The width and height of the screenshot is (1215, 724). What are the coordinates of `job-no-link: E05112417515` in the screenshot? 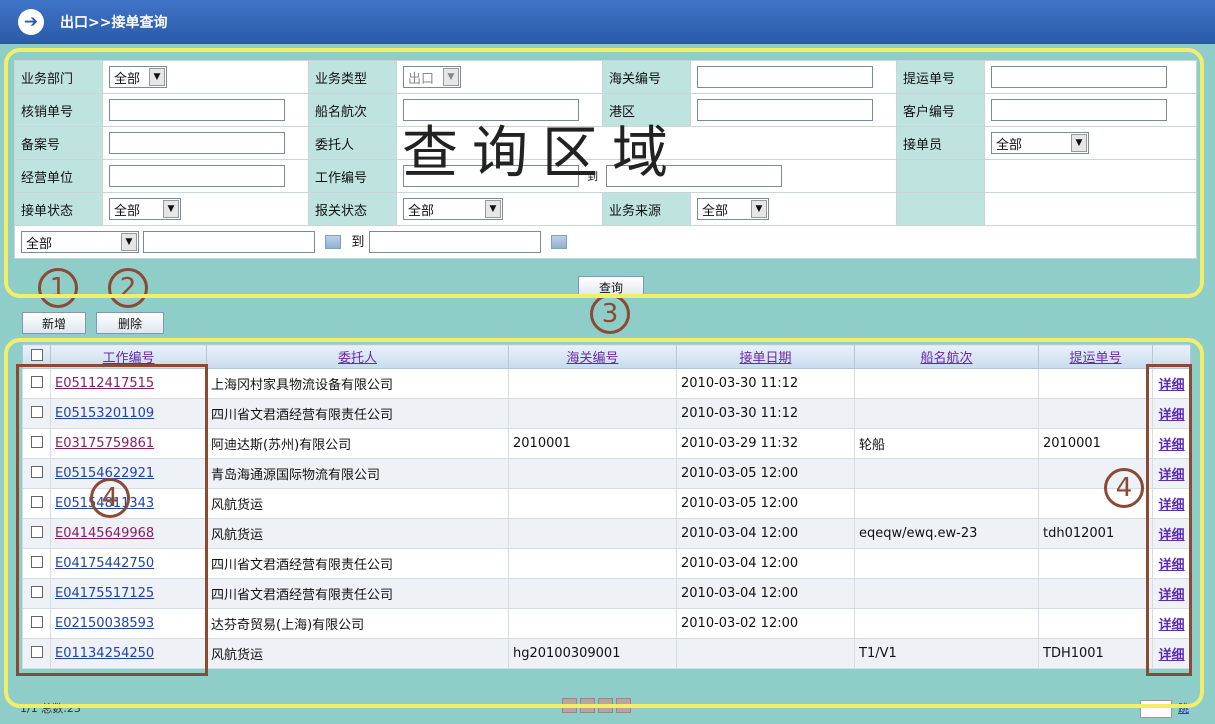 It's located at (104, 383).